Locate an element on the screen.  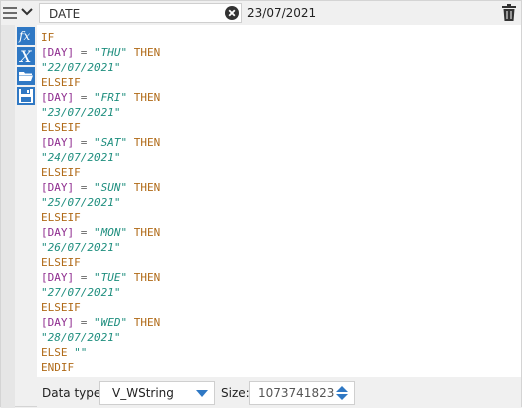
code-line: [DAY] = "WED" THEN is located at coordinates (100, 322).